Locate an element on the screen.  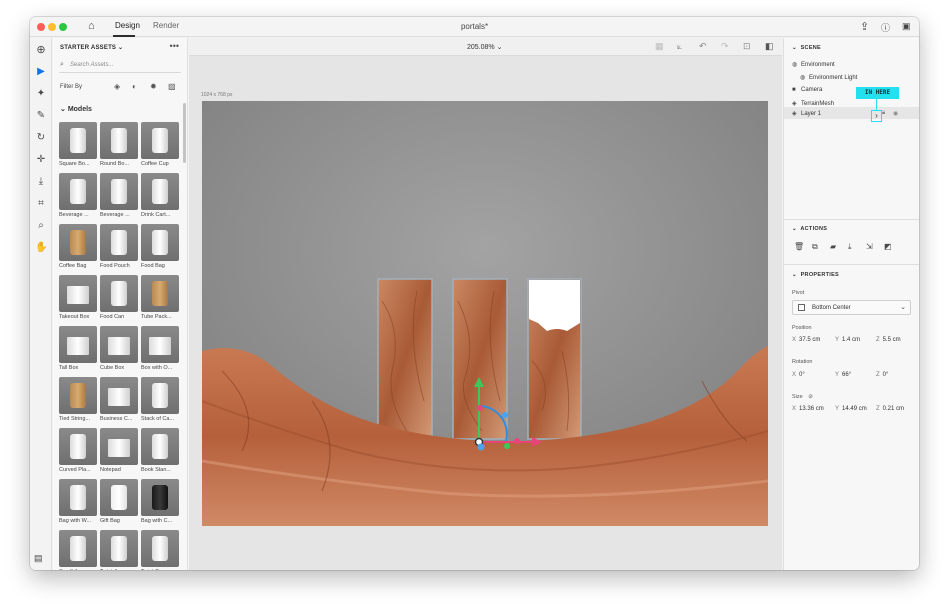
size-z-field: Z 0.21 cm is located at coordinates (890, 409).